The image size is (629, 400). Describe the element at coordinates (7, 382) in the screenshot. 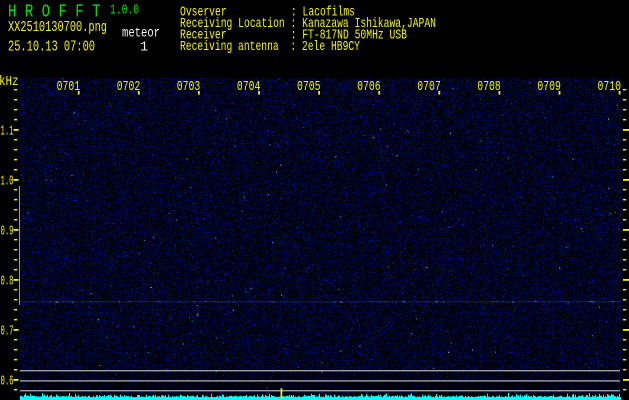

I see `svg-text: 0.6` at that location.